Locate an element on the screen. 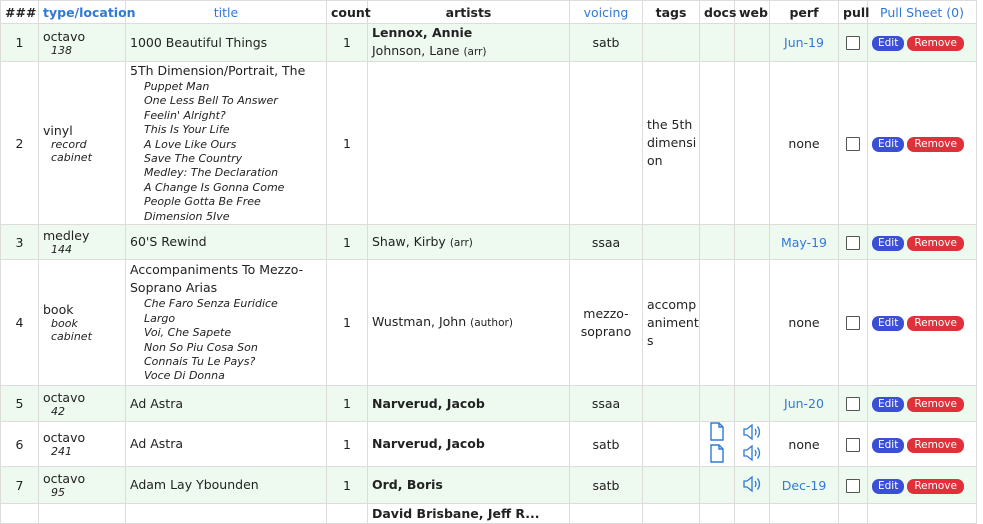 This screenshot has width=983, height=524. song-title: One Less Bell To Answer is located at coordinates (211, 101).